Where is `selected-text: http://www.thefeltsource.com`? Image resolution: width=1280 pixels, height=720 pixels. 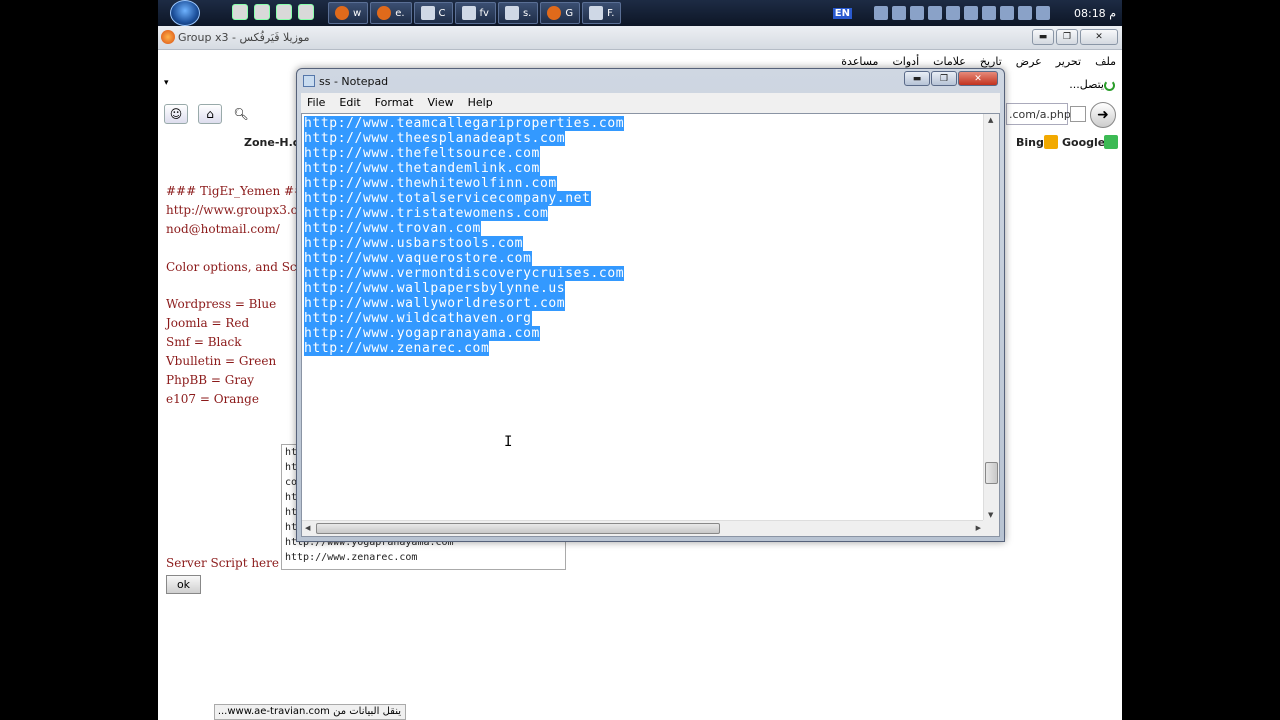 selected-text: http://www.thefeltsource.com is located at coordinates (422, 153).